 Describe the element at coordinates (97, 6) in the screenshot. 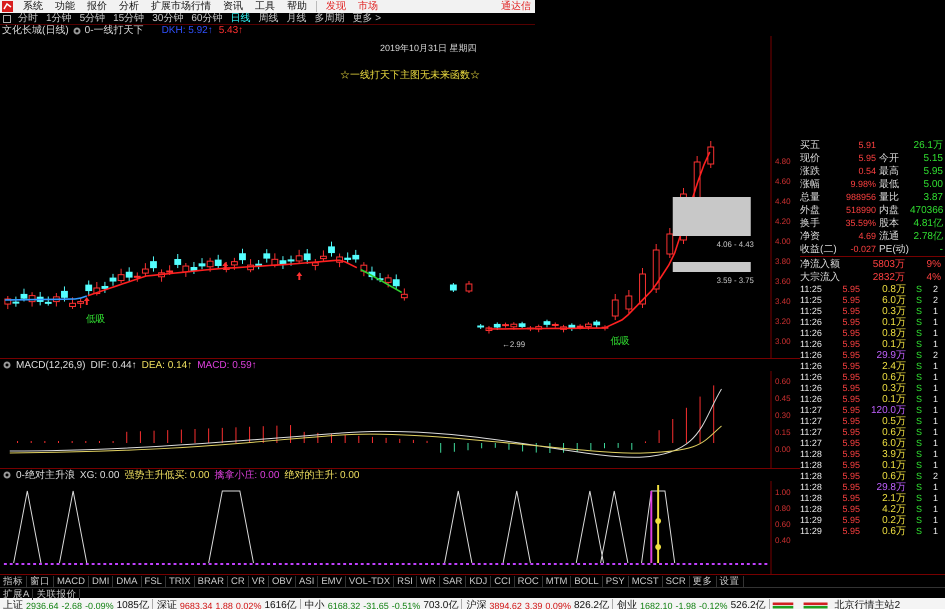

I see `menu-item: 报价` at that location.